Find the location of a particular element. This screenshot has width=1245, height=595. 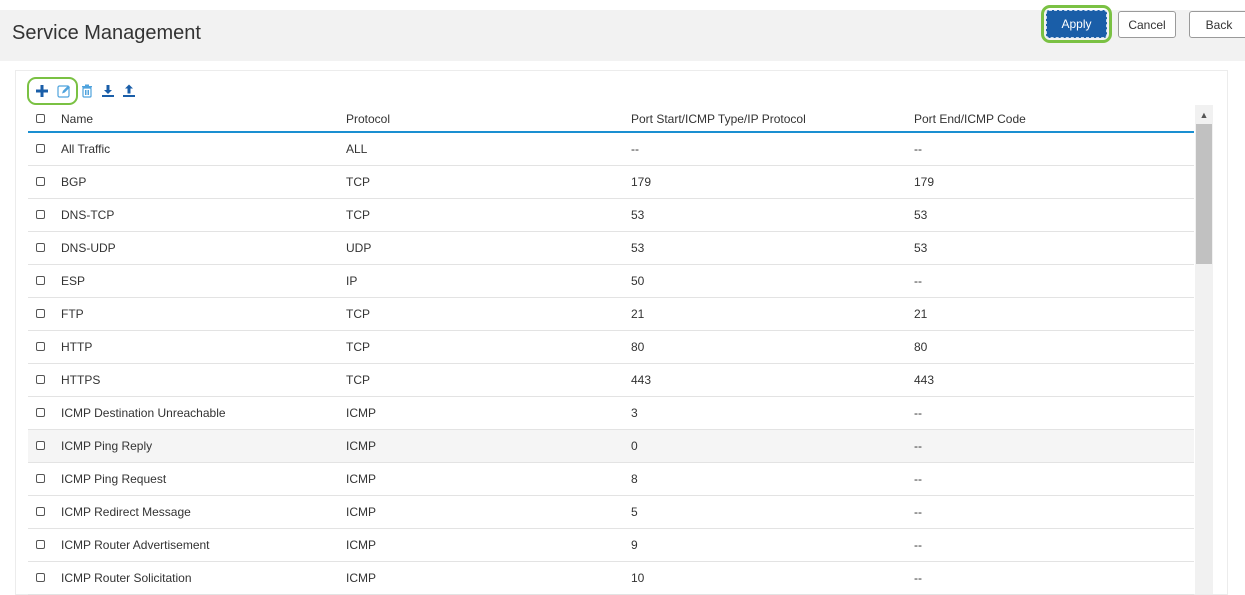

row-name: ICMP Ping Reply is located at coordinates (107, 446).